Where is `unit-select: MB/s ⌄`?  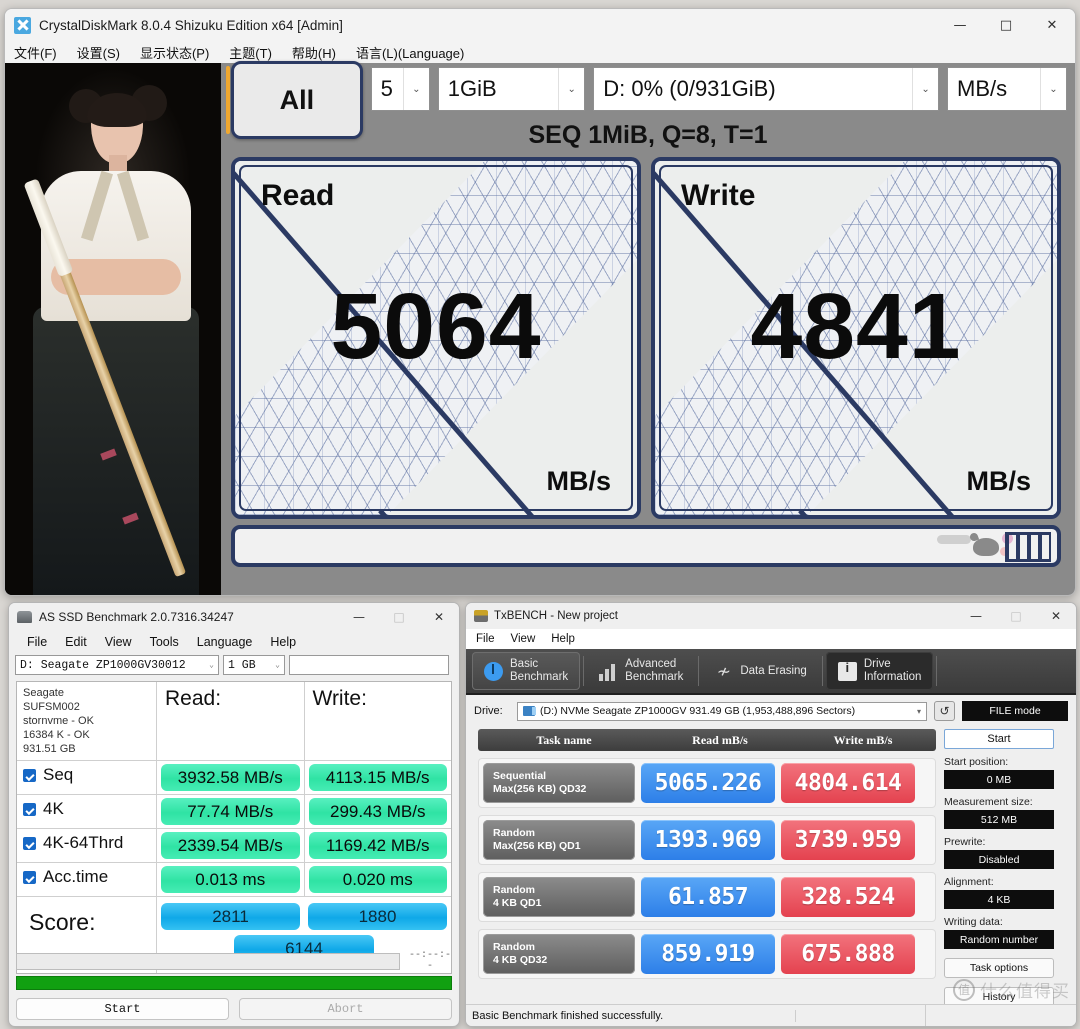 unit-select: MB/s ⌄ is located at coordinates (1007, 89).